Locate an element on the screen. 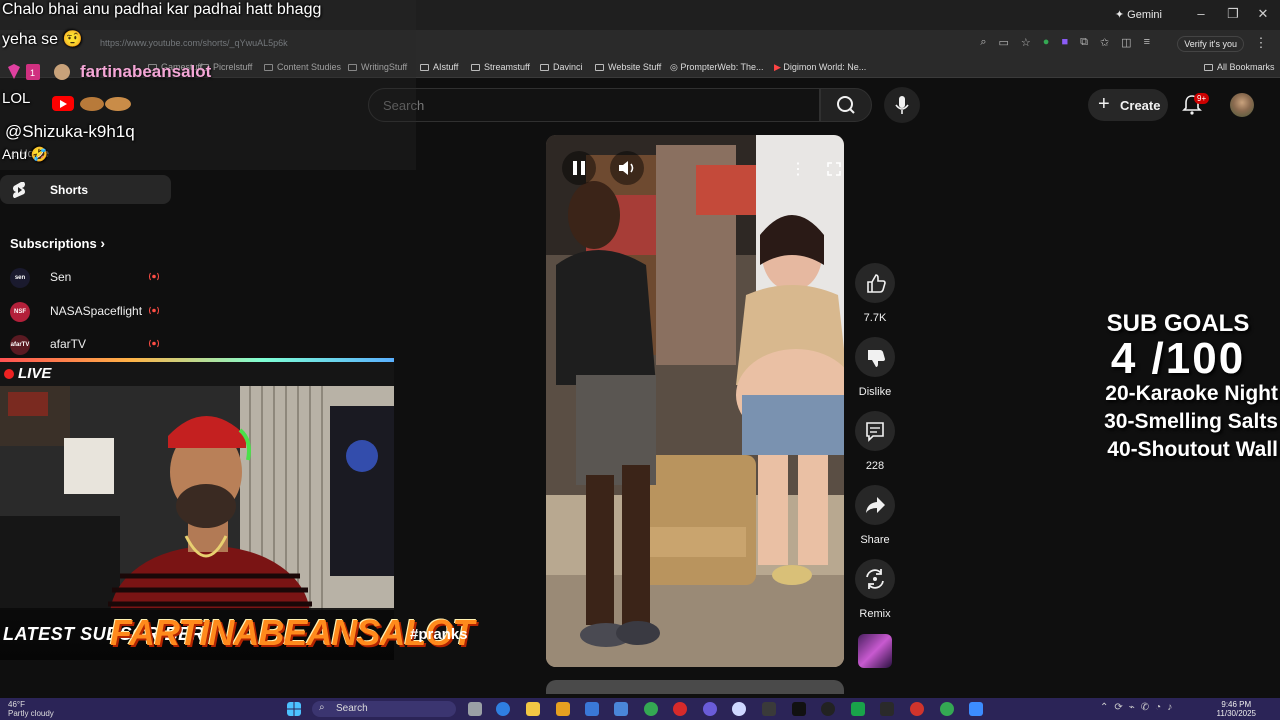 Image resolution: width=1280 pixels, height=720 pixels. split-view-icon: ◫ is located at coordinates (1126, 42).